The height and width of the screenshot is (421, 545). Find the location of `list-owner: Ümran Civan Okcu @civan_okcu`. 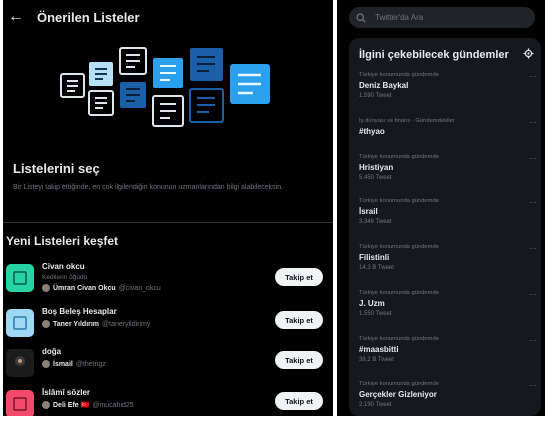

list-owner: Ümran Civan Okcu @civan_okcu is located at coordinates (101, 288).